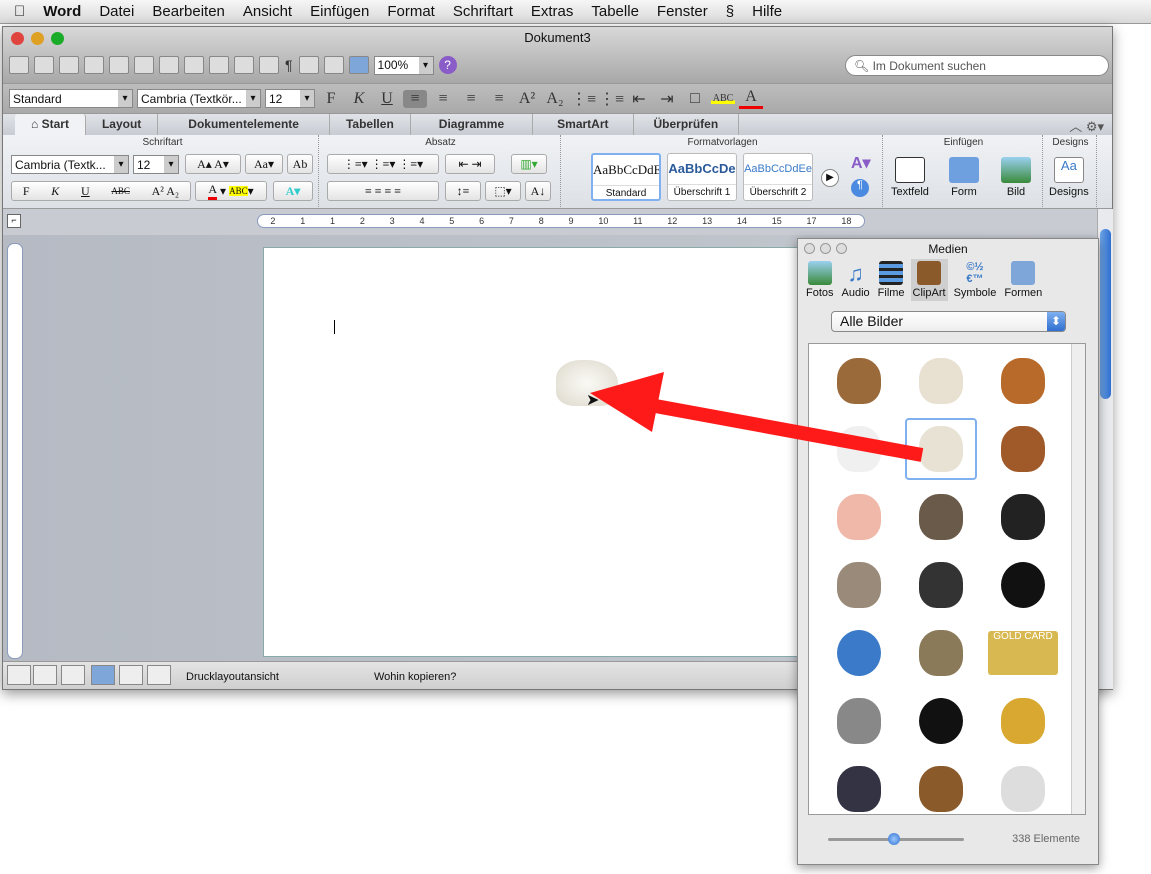 Image resolution: width=1151 pixels, height=874 pixels. I want to click on clipart-pig, so click(859, 517).